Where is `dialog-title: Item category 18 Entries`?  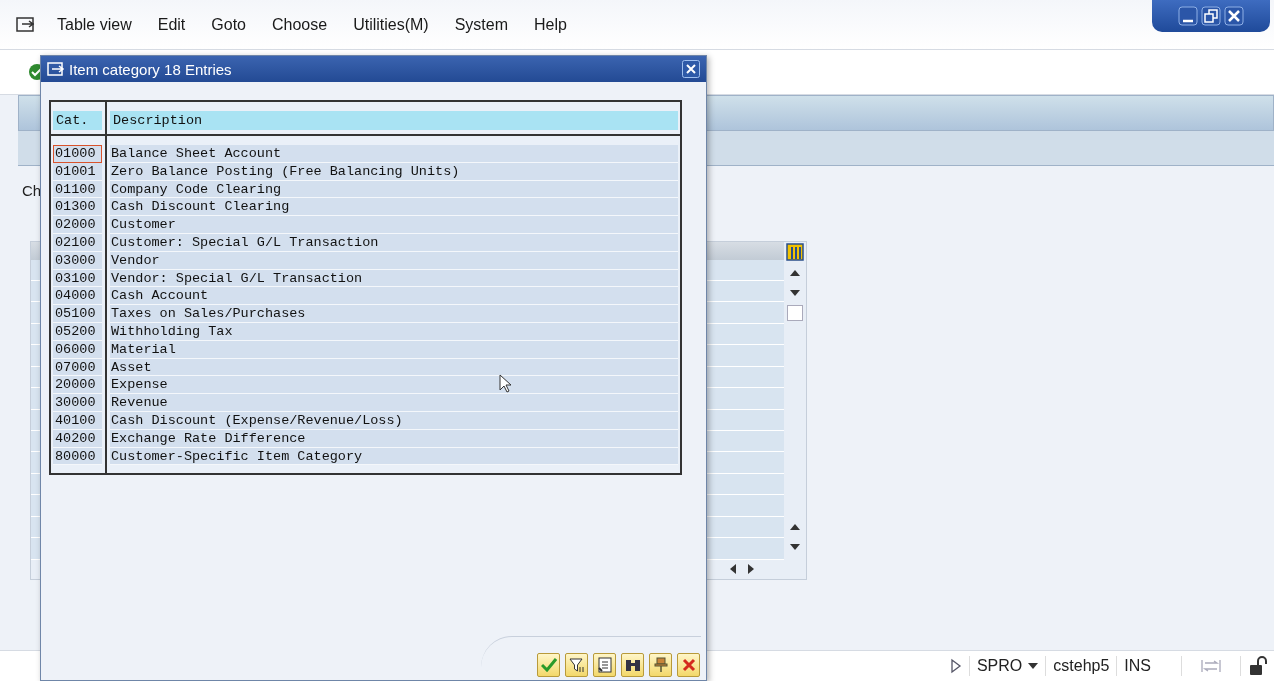
dialog-title: Item category 18 Entries is located at coordinates (151, 69).